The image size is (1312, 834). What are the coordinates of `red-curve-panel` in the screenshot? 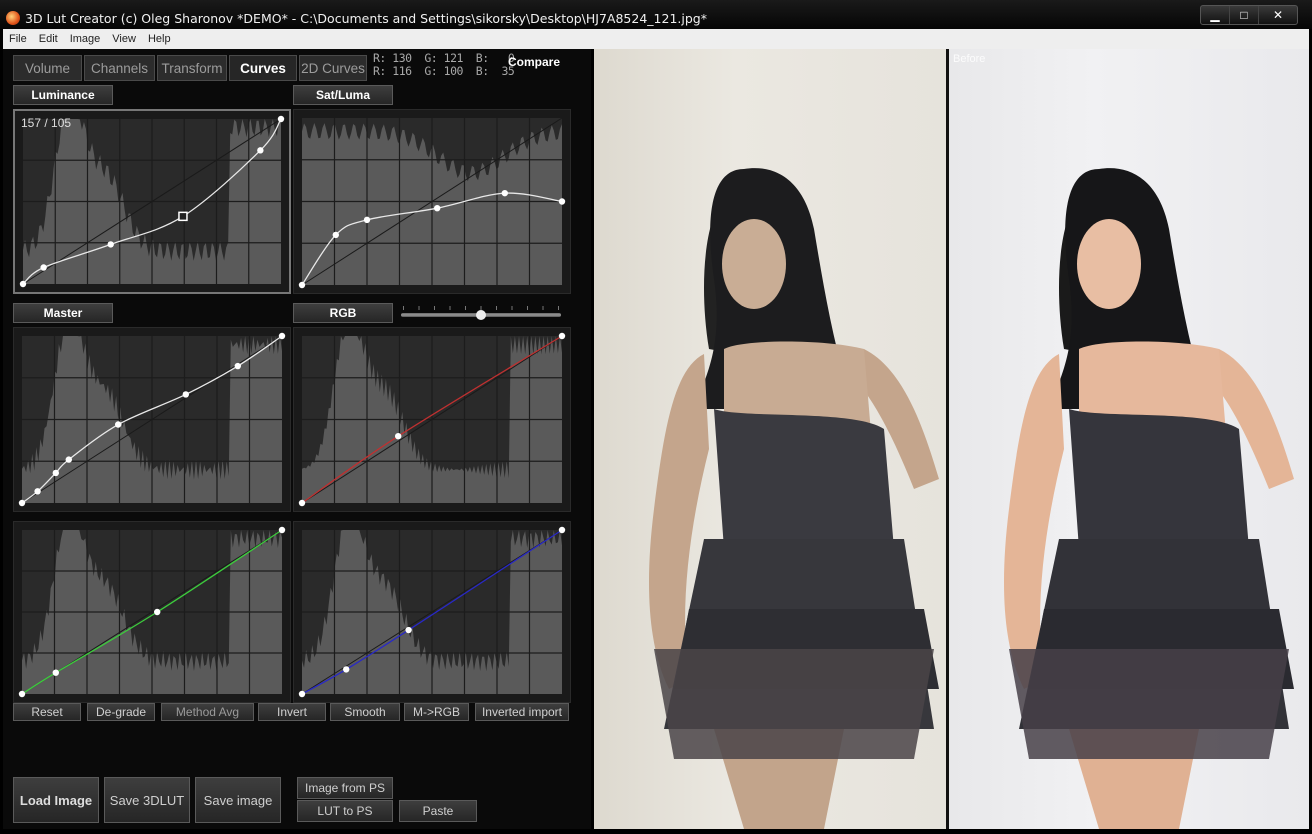 It's located at (432, 419).